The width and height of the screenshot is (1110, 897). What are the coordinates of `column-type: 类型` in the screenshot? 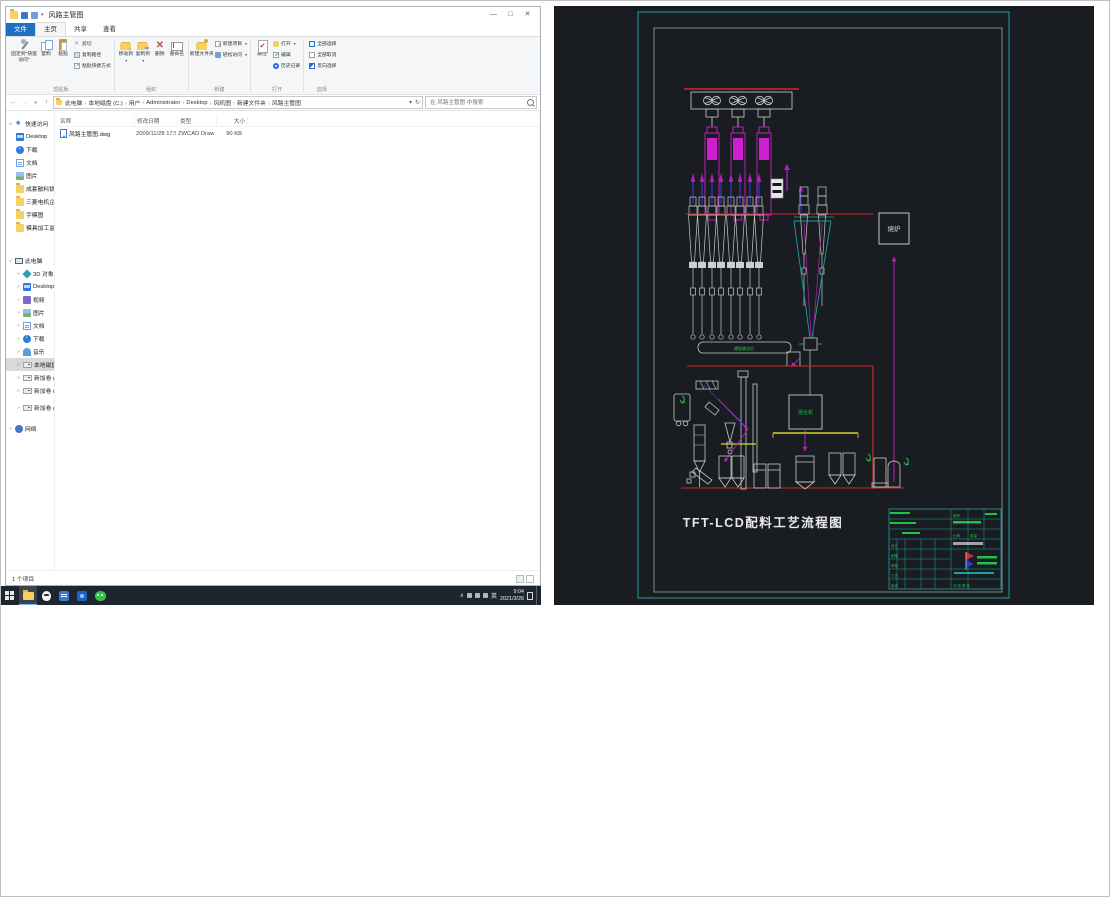 It's located at (197, 120).